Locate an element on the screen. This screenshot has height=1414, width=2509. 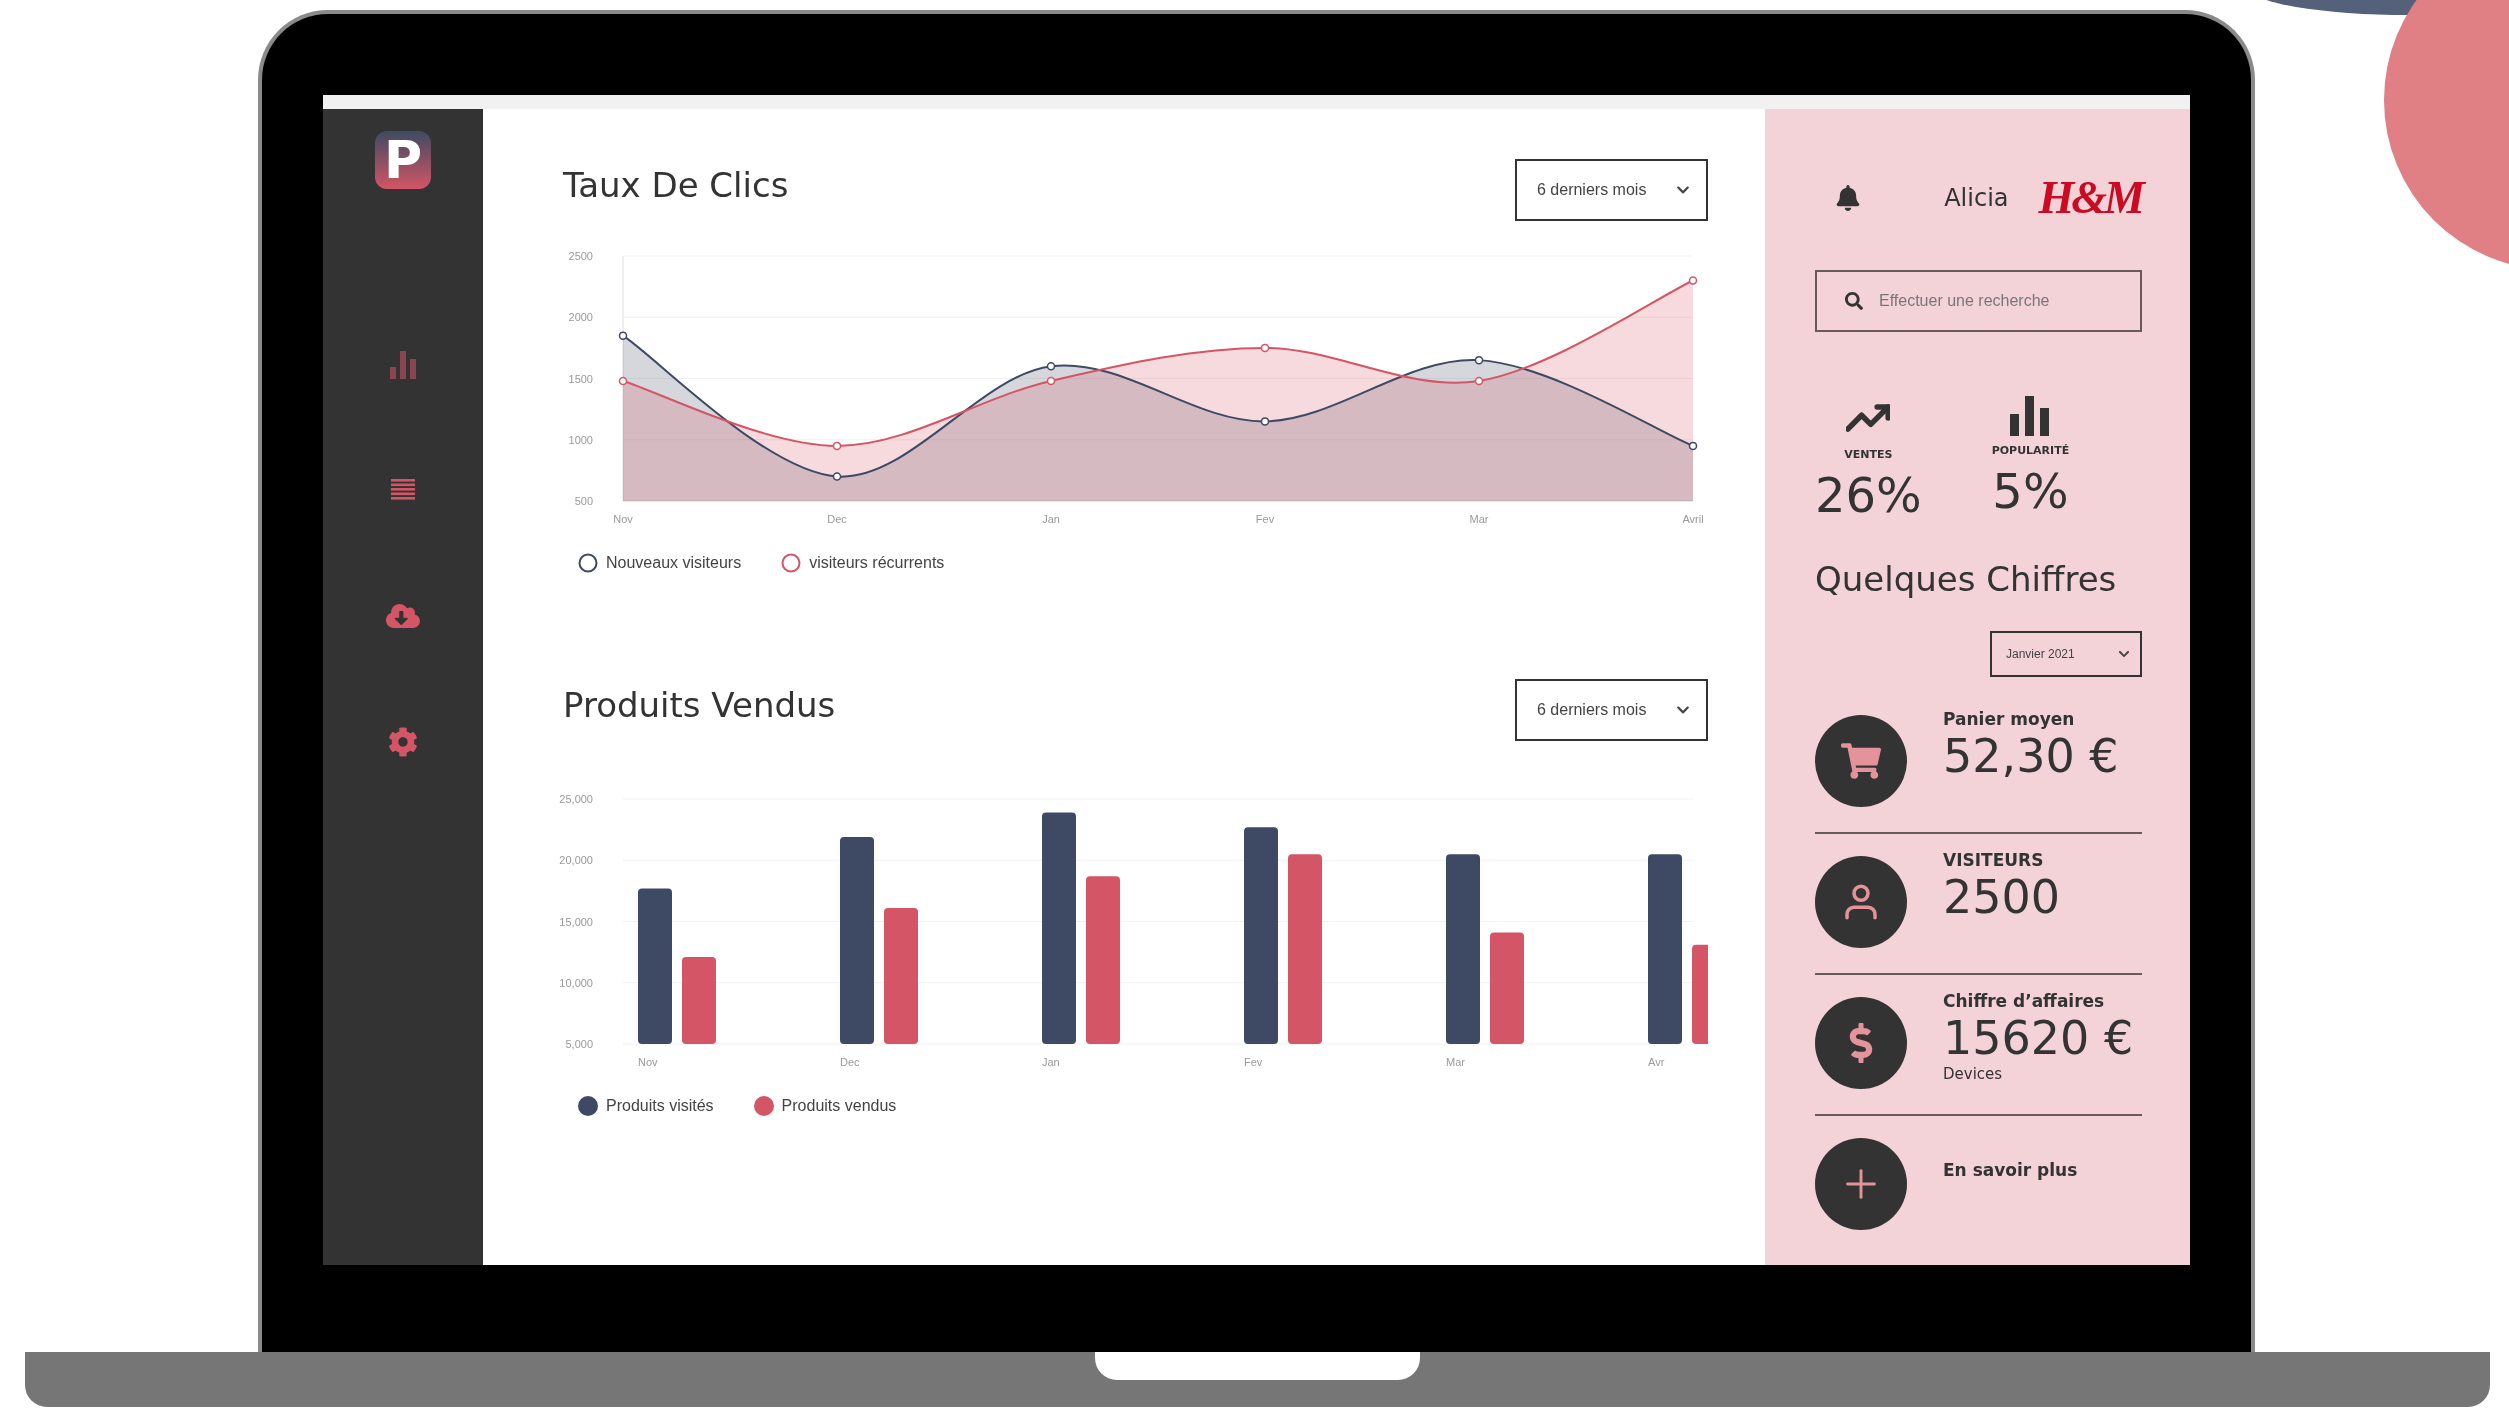
chart-title: Produits Vendus is located at coordinates (699, 705).